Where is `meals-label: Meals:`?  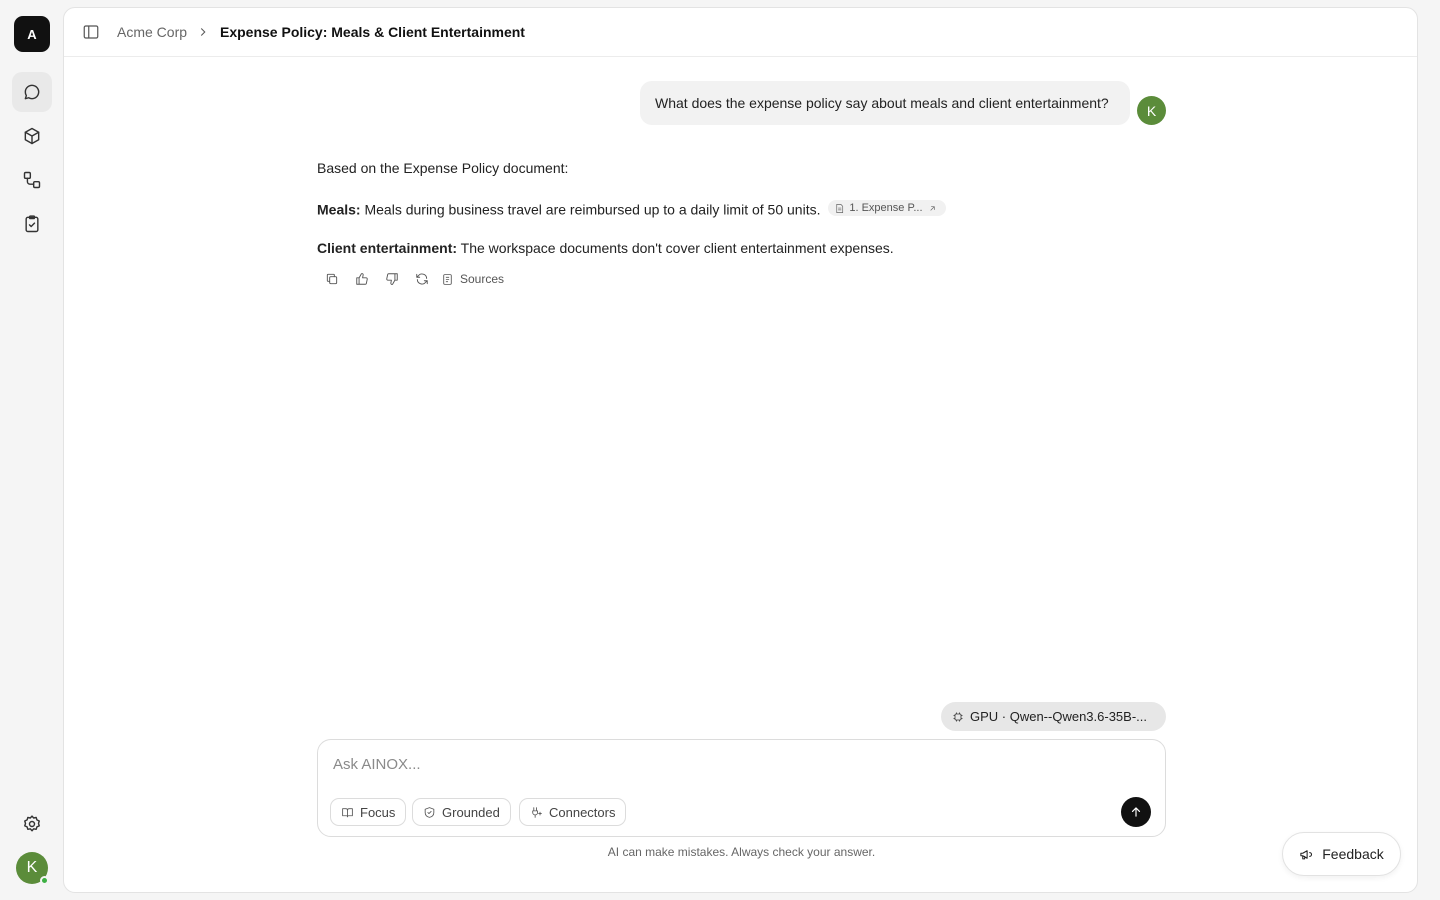
meals-label: Meals: is located at coordinates (339, 209).